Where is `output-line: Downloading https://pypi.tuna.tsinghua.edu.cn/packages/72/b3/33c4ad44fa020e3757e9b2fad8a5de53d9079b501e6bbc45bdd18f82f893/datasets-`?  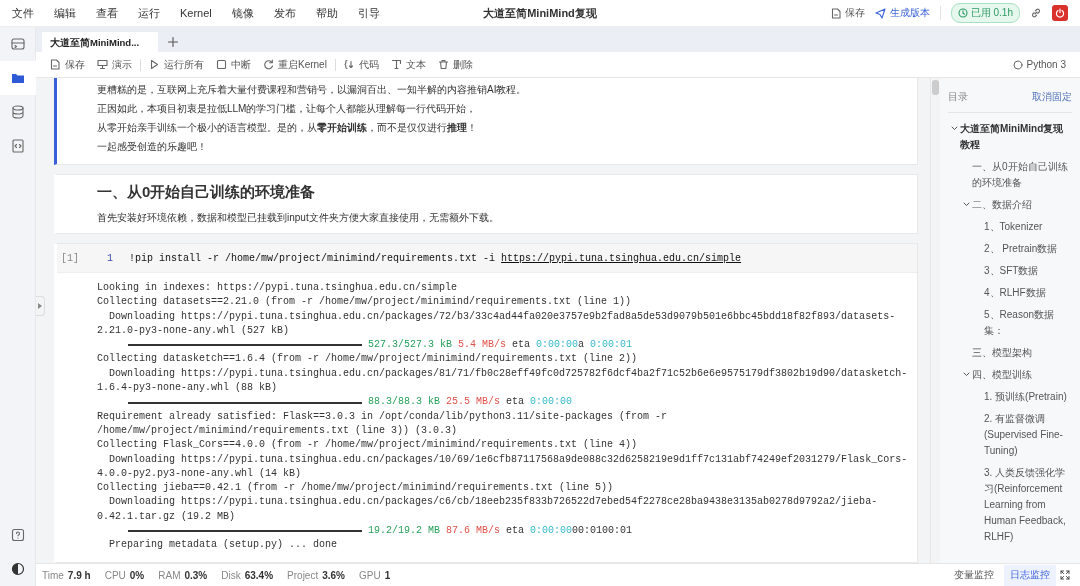
output-line: Downloading https://pypi.tuna.tsinghua.edu.cn/packages/72/b3/33c4ad44fa020e3757e9b2fad8a5de53d9079b501e6bbc45bdd18f82f893/datasets- is located at coordinates (502, 316).